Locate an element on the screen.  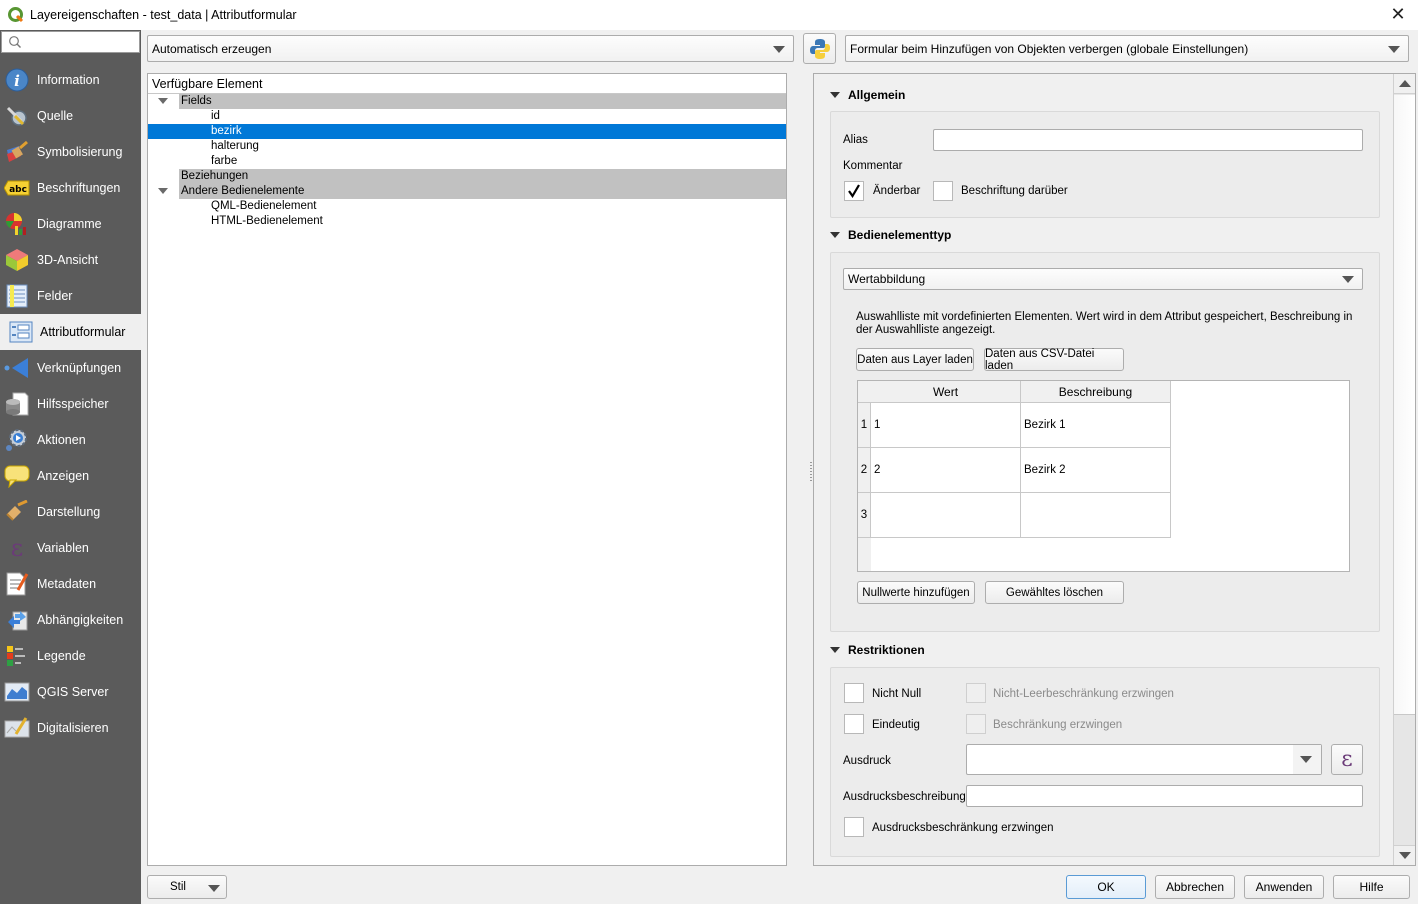
help-button: Hilfe is located at coordinates (1371, 887).